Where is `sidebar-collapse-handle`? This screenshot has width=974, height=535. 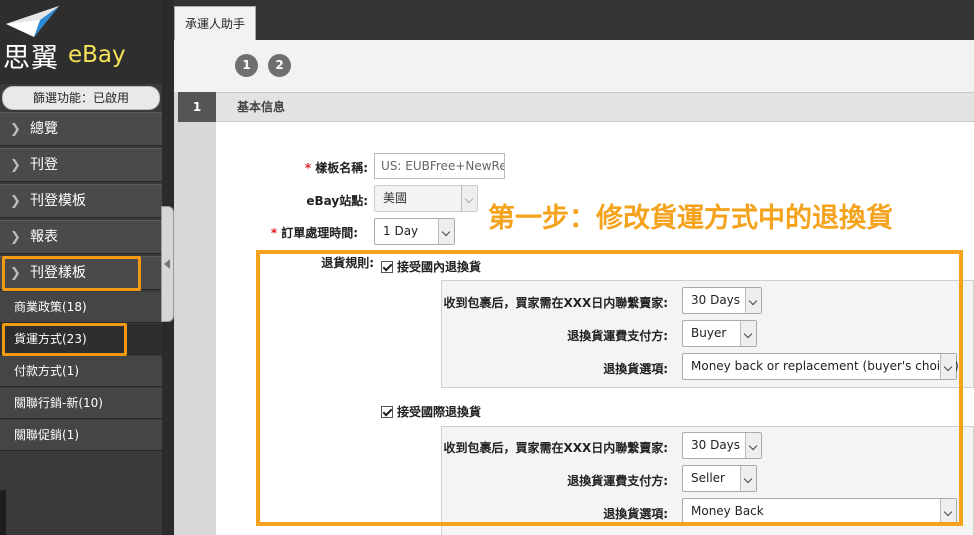 sidebar-collapse-handle is located at coordinates (167, 264).